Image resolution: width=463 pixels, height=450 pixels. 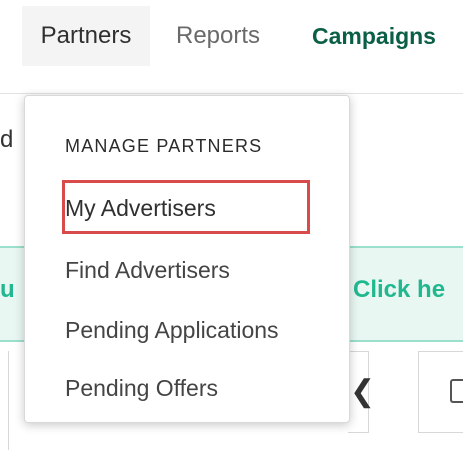 I want to click on menu-item-find-advertisers: Find Advertisers, so click(x=147, y=270).